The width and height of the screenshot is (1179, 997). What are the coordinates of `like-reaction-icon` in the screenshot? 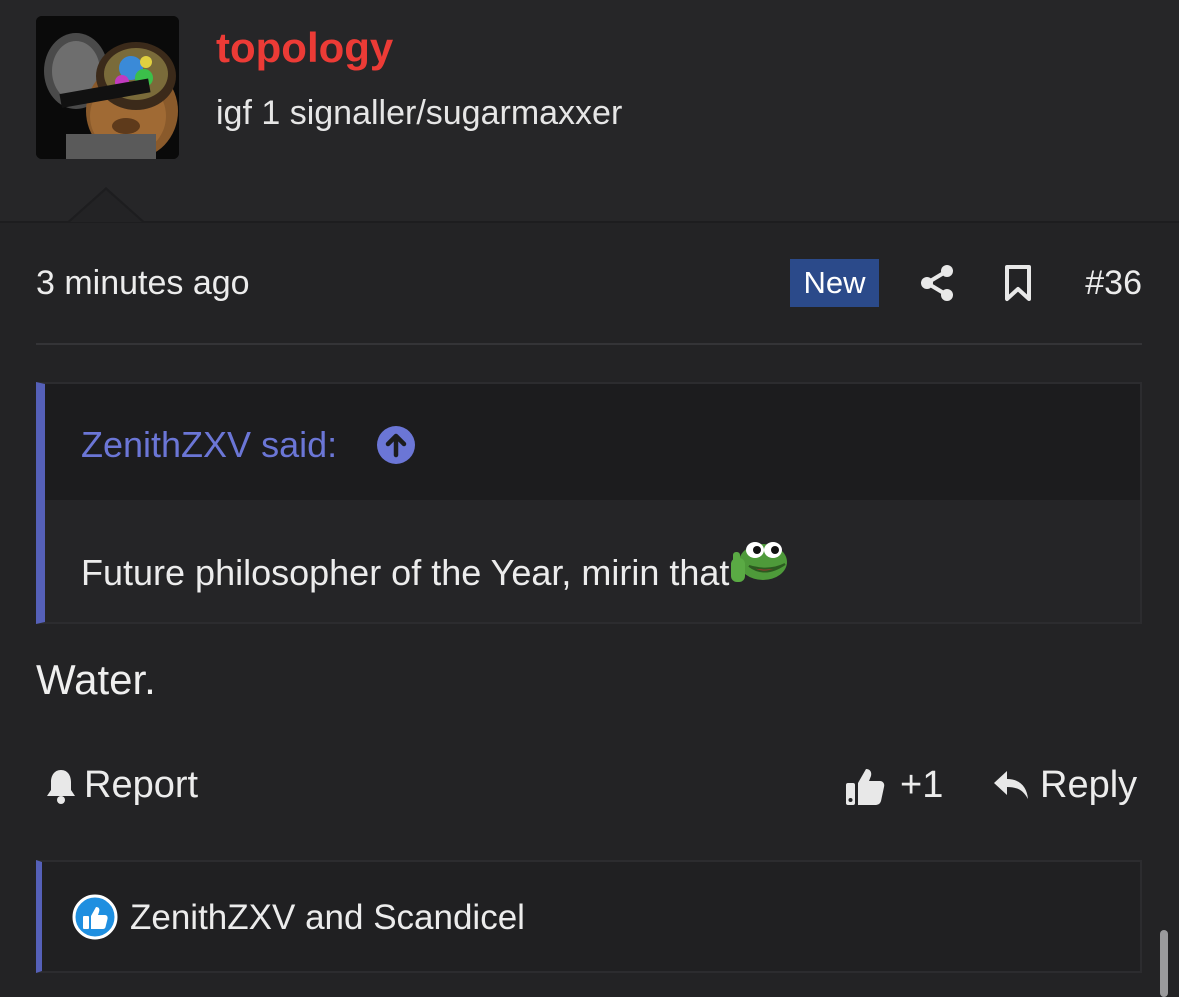 It's located at (95, 919).